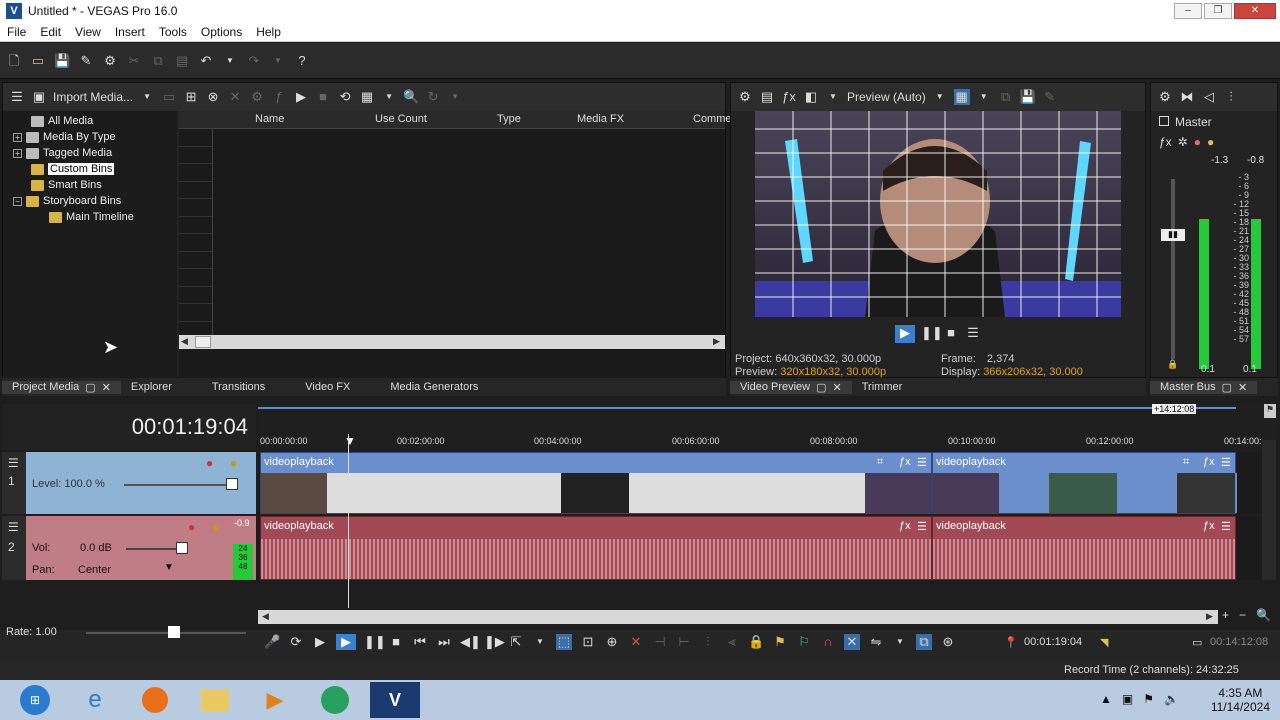  Describe the element at coordinates (1209, 616) in the screenshot. I see `scroll-right-icon: ▶` at that location.